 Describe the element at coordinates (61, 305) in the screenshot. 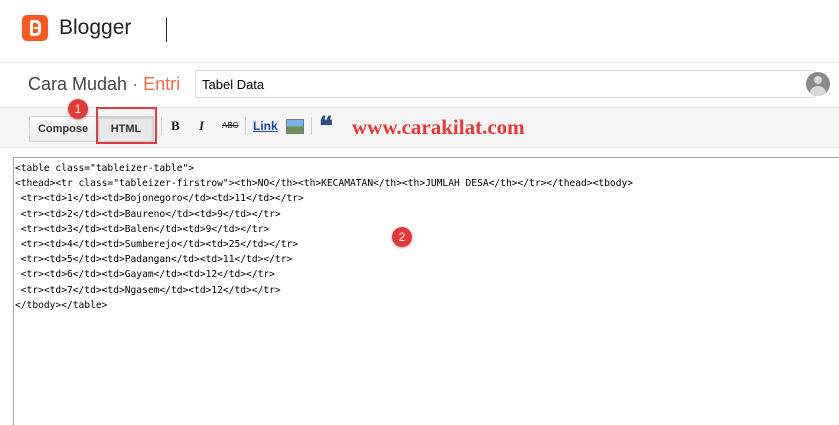

I see `code-line: </tbody></table>` at that location.